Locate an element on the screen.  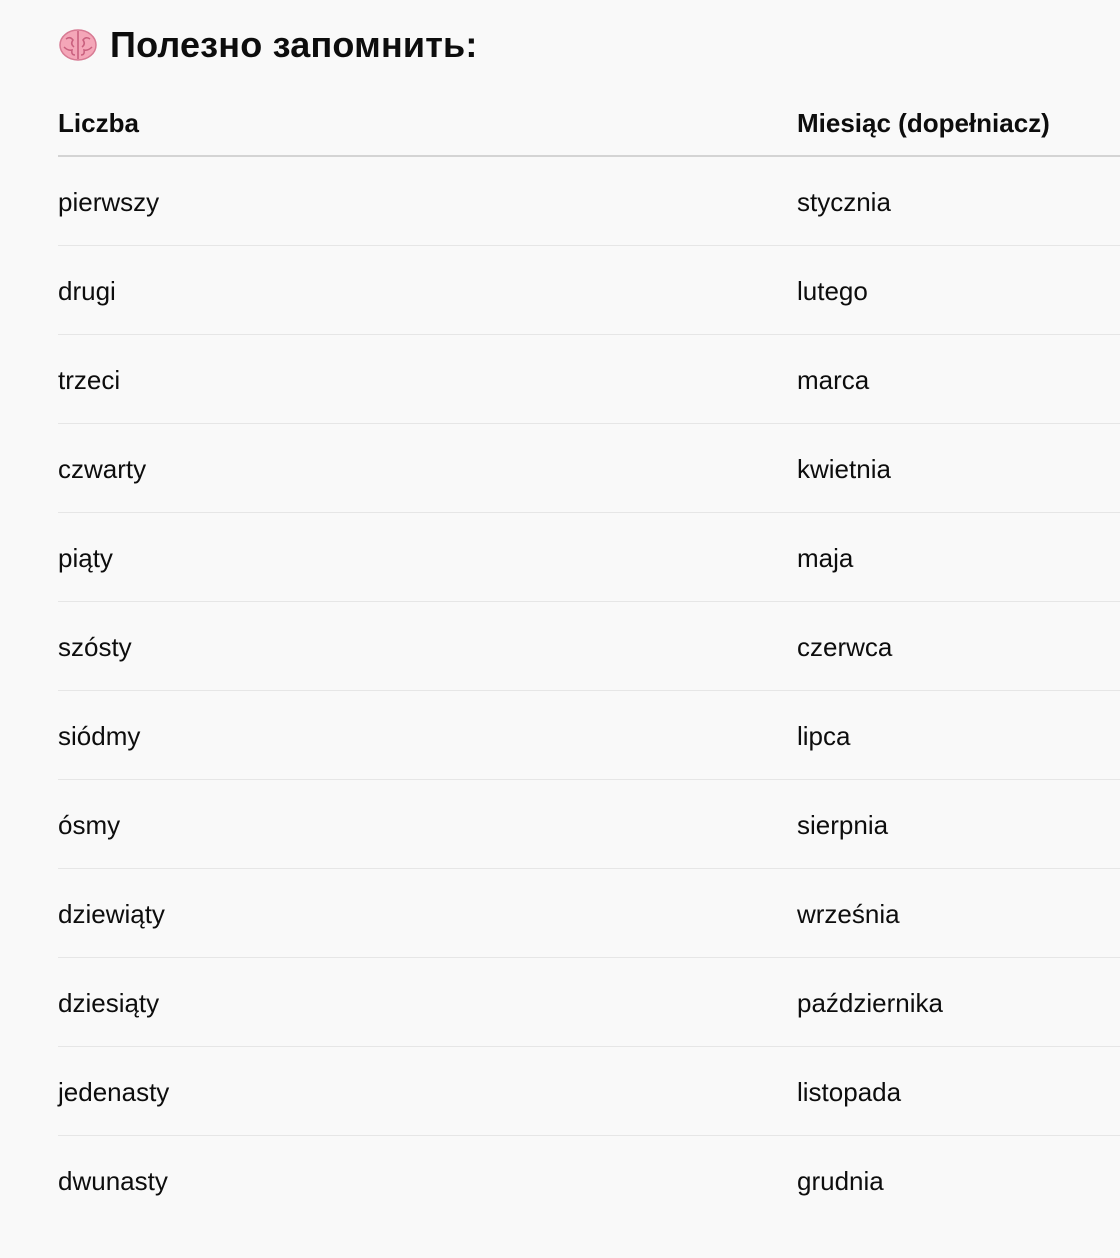
column-header-miesiac: Miesiąc (dopełniacz) is located at coordinates (923, 123).